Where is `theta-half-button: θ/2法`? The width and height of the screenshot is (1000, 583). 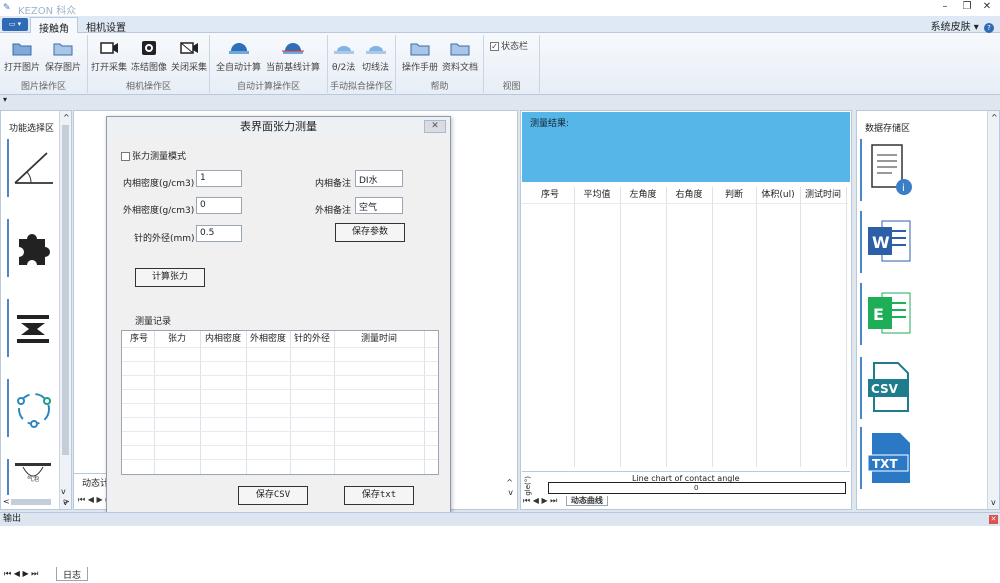 theta-half-button: θ/2法 is located at coordinates (343, 56).